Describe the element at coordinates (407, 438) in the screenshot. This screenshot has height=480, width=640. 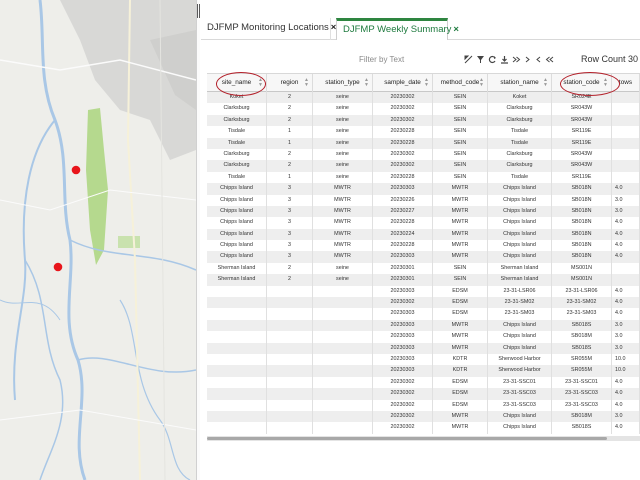
I see `scrollbar-thumb` at that location.